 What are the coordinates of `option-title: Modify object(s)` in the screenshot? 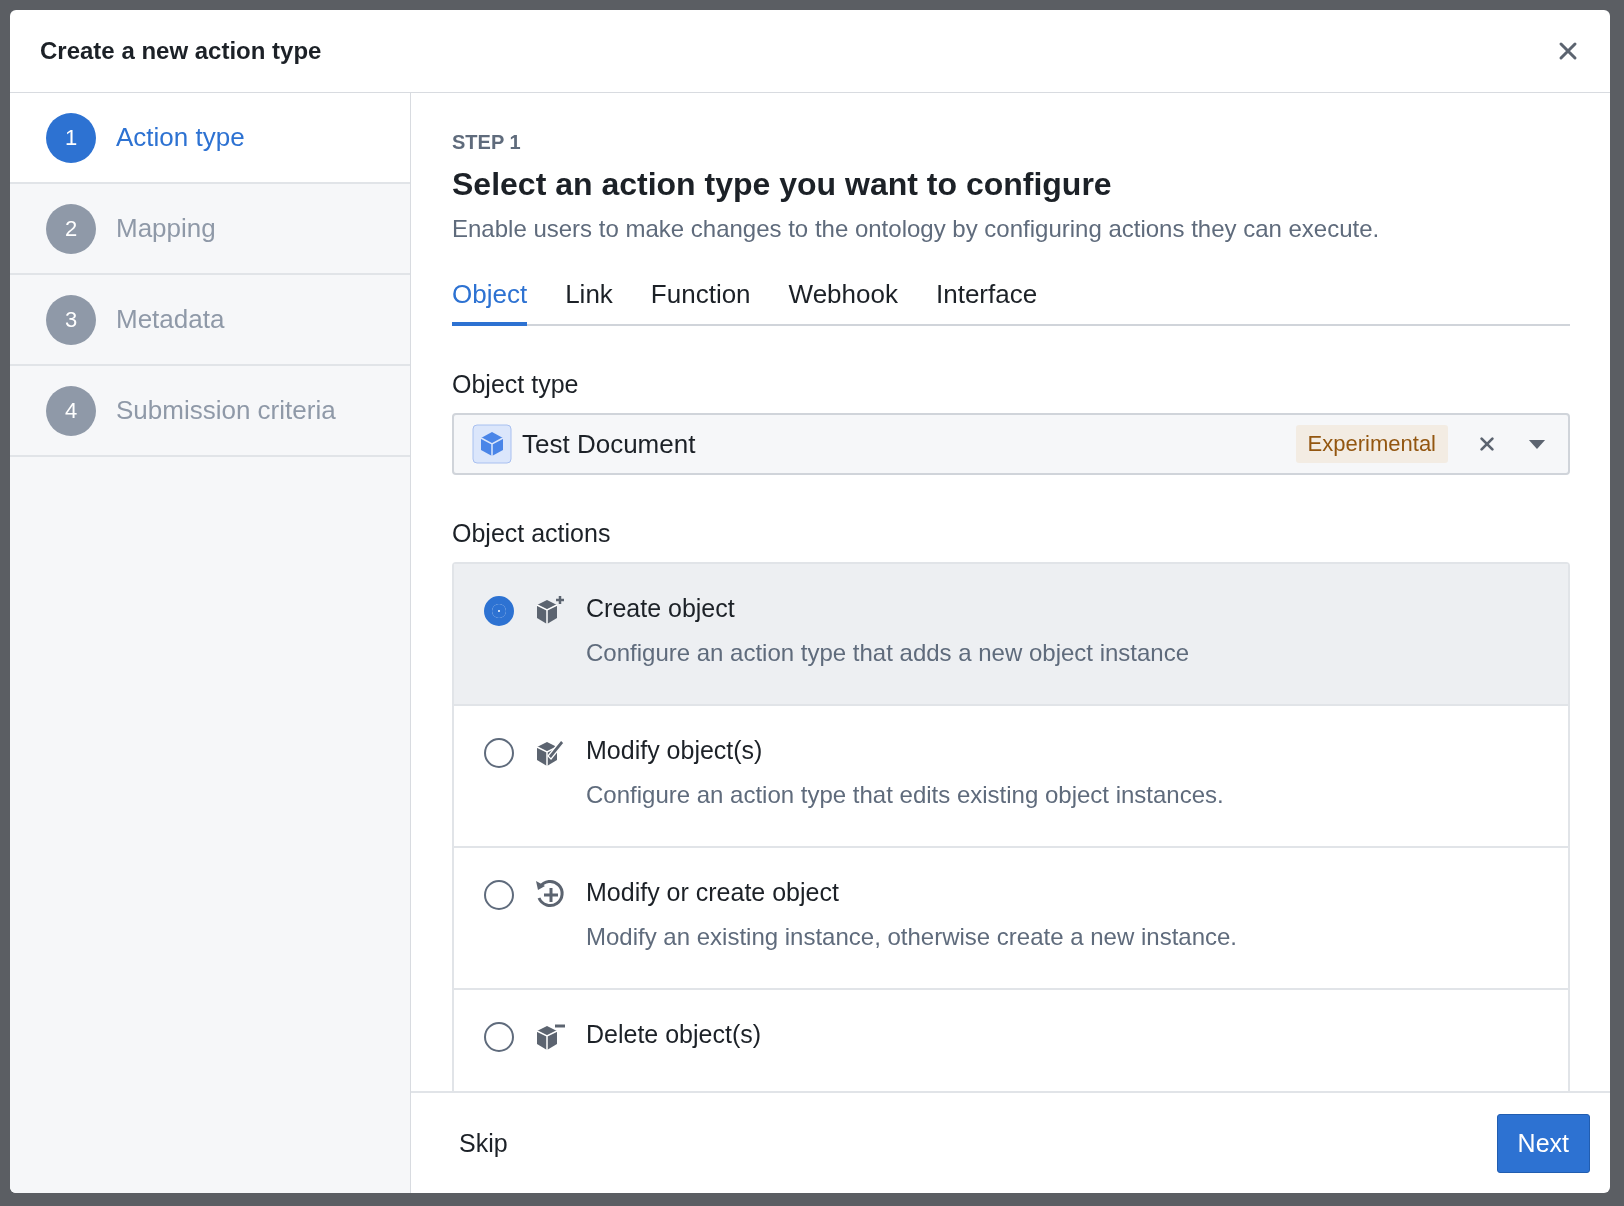 It's located at (675, 750).